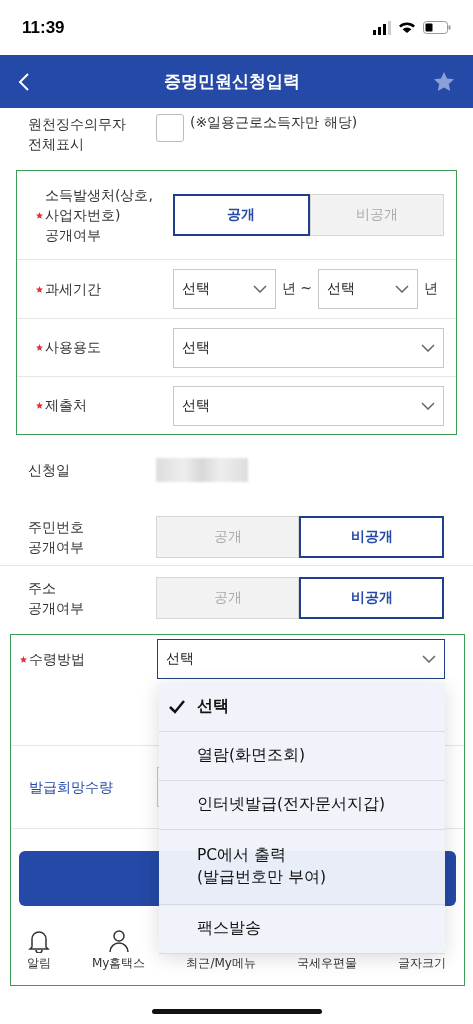  I want to click on field-label: 제출처, so click(66, 406).